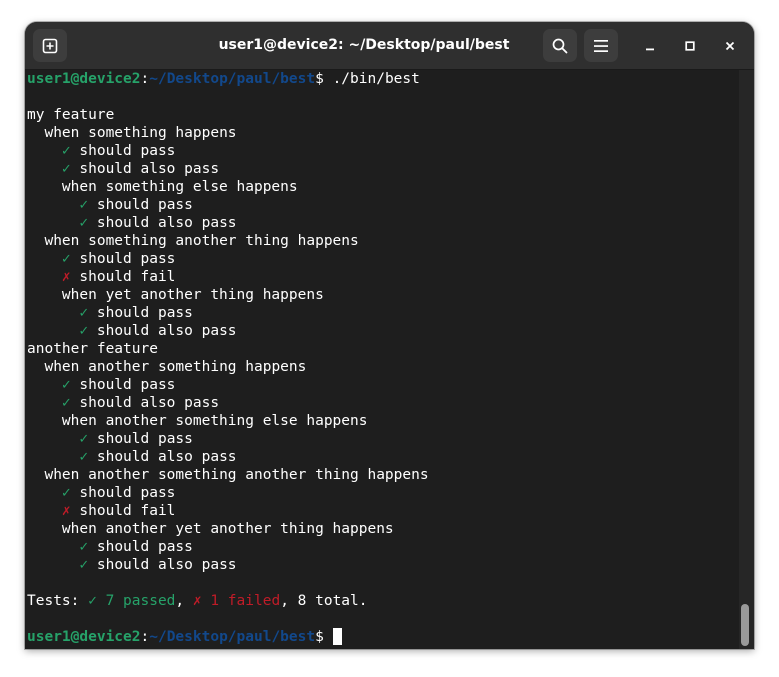 This screenshot has height=677, width=779. I want to click on active-prompt-line: user1@device2:~/Desktop/paul/best$, so click(184, 637).